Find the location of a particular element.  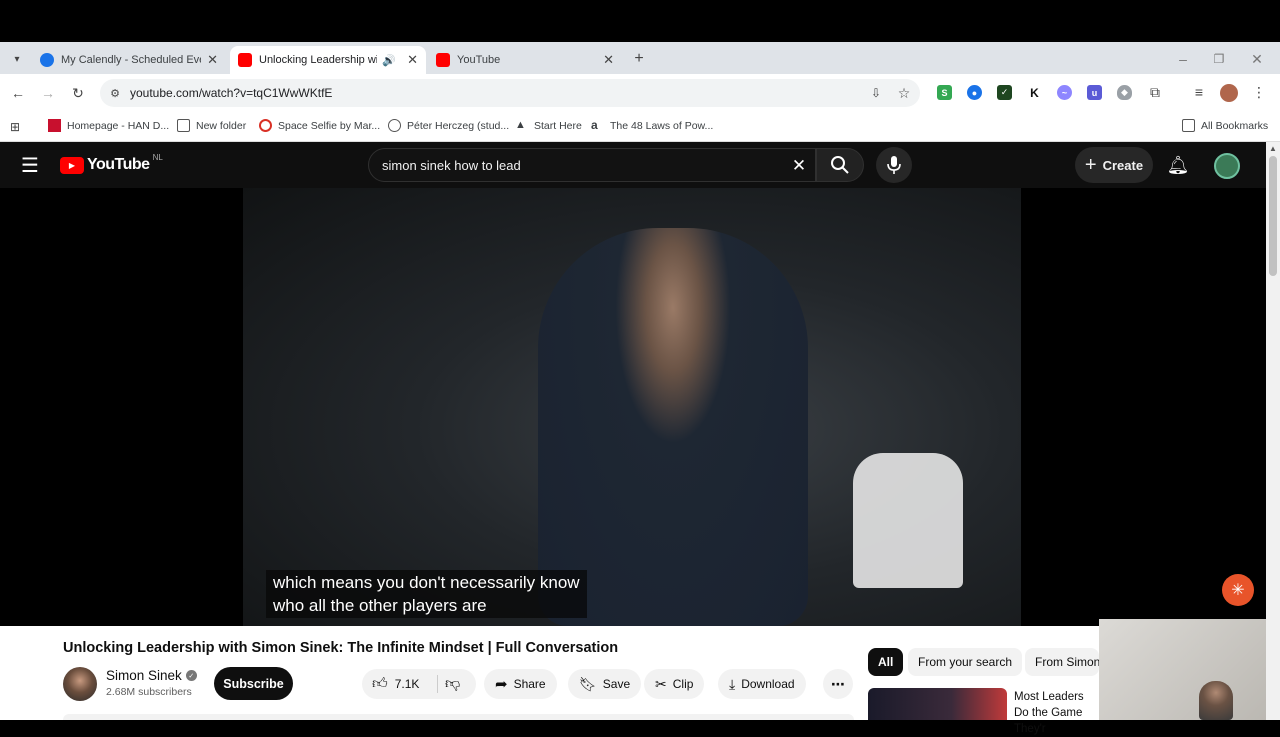

close-window-icon: ✕ is located at coordinates (1257, 59).